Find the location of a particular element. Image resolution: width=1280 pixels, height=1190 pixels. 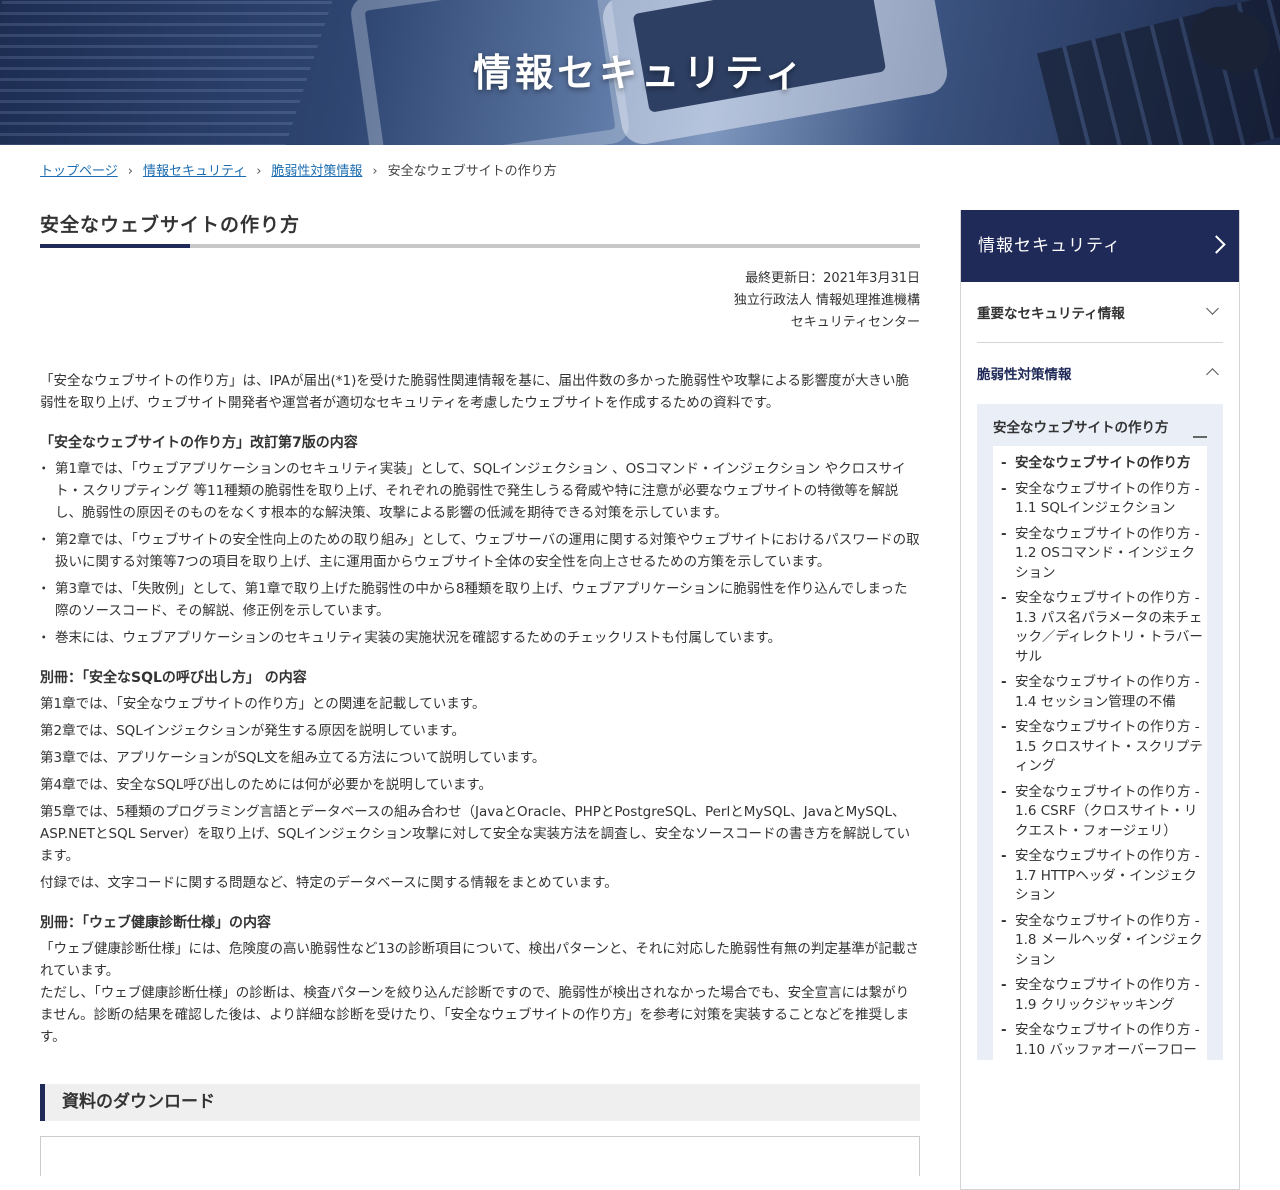

minus-icon is located at coordinates (1200, 437).